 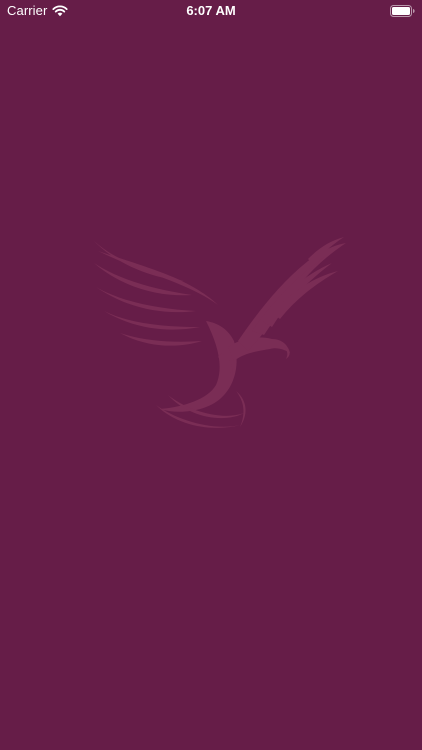 I want to click on status-time: 6:07 AM, so click(x=211, y=10).